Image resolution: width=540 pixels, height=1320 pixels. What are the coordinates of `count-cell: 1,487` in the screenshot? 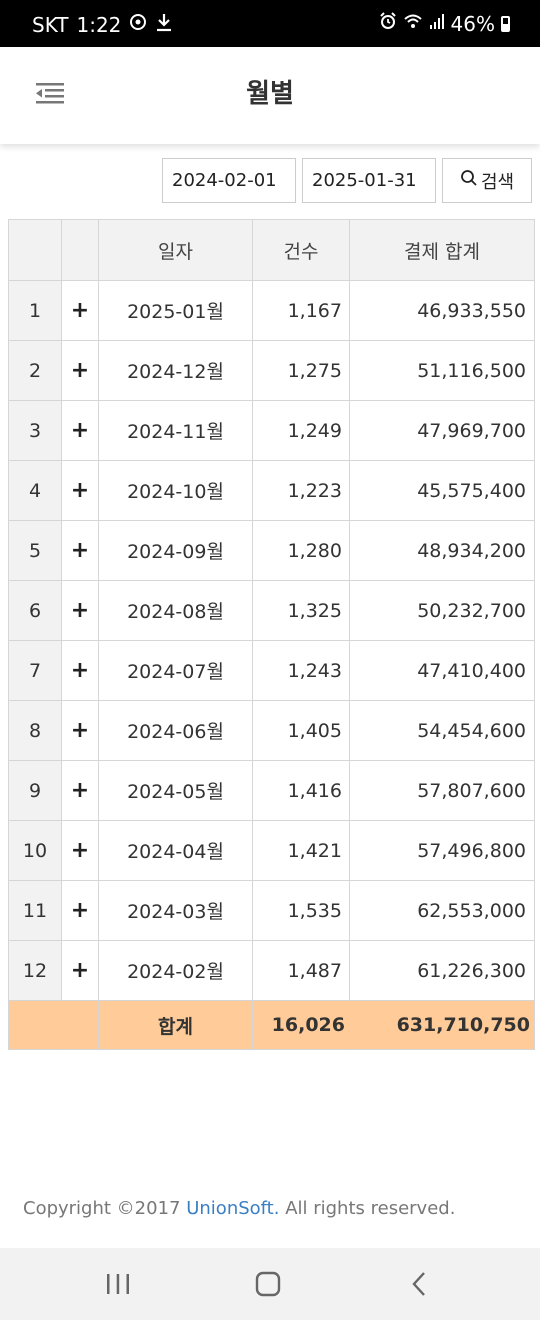 It's located at (301, 970).